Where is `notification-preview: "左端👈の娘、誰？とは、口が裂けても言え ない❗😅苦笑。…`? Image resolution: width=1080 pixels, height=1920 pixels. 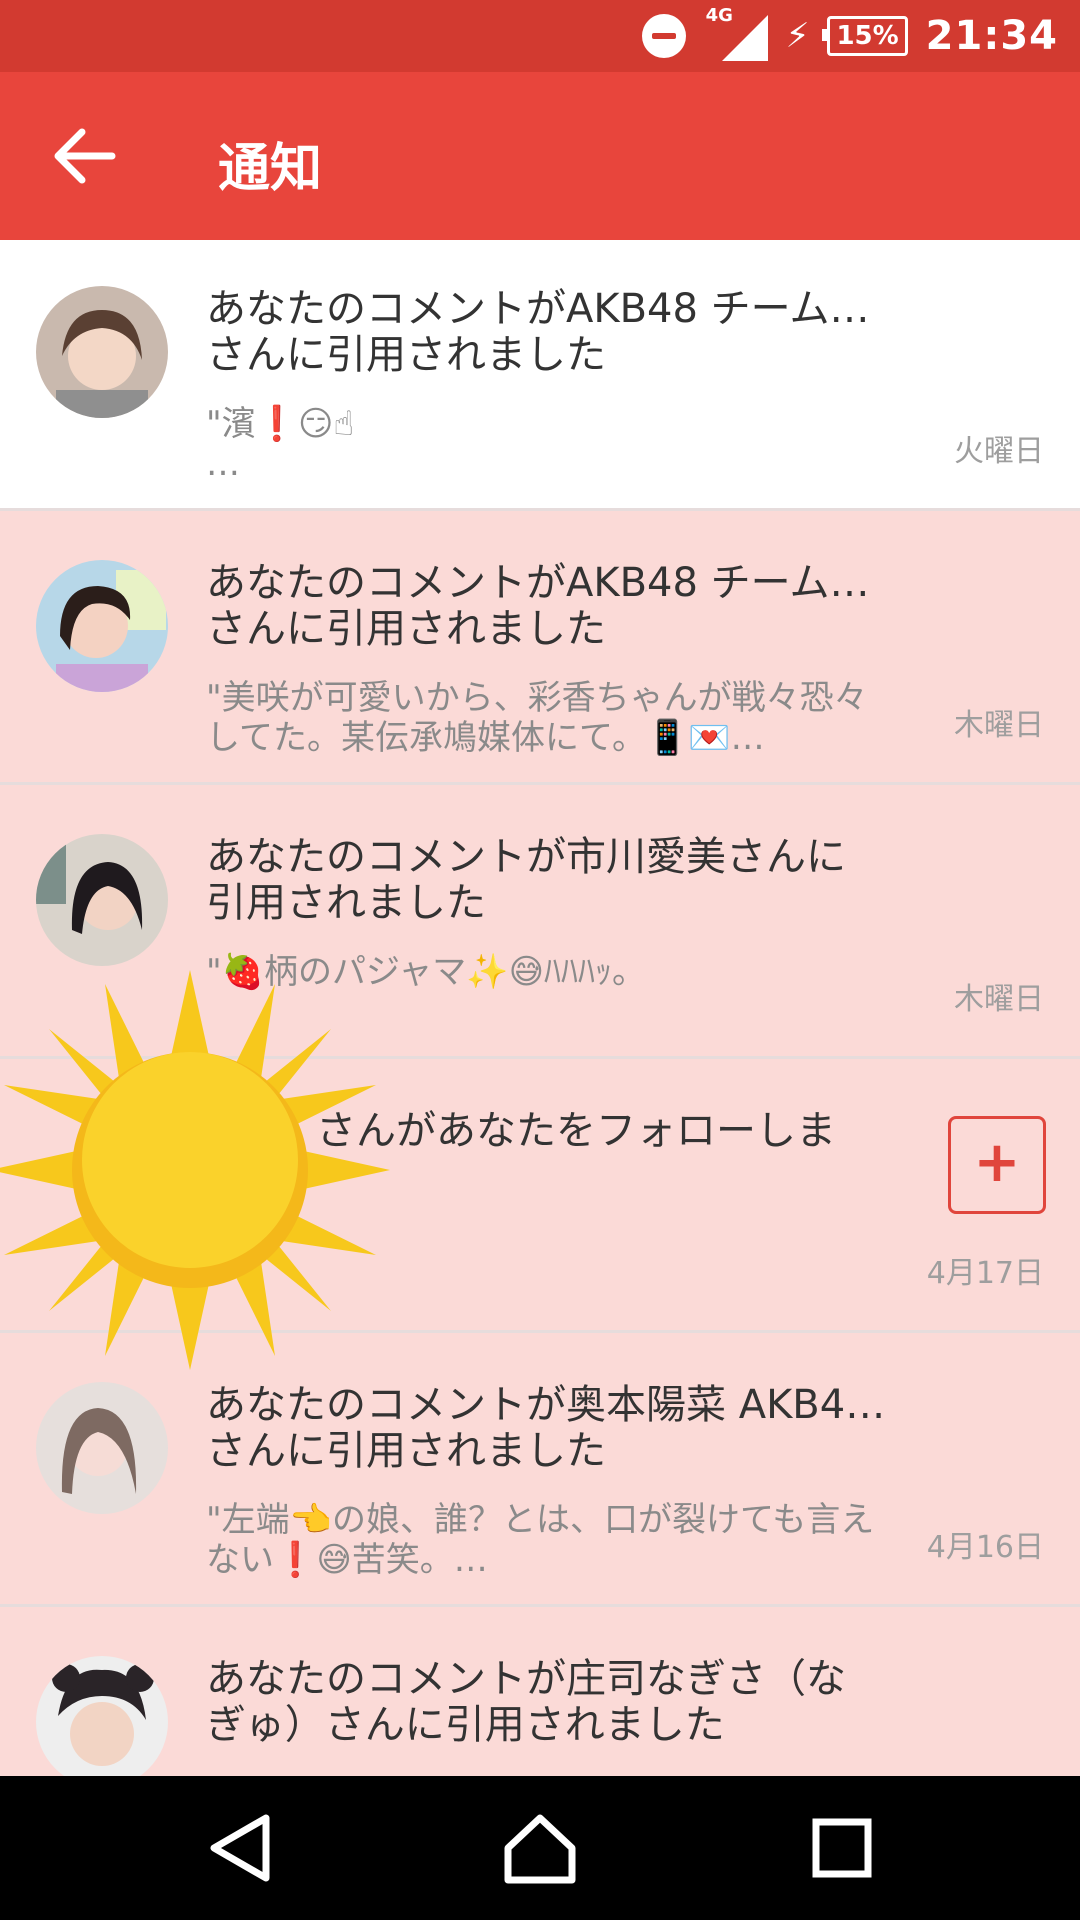
notification-preview: "左端👈の娘、誰？とは、口が裂けても言え ない❗😅苦笑。… is located at coordinates (540, 1540).